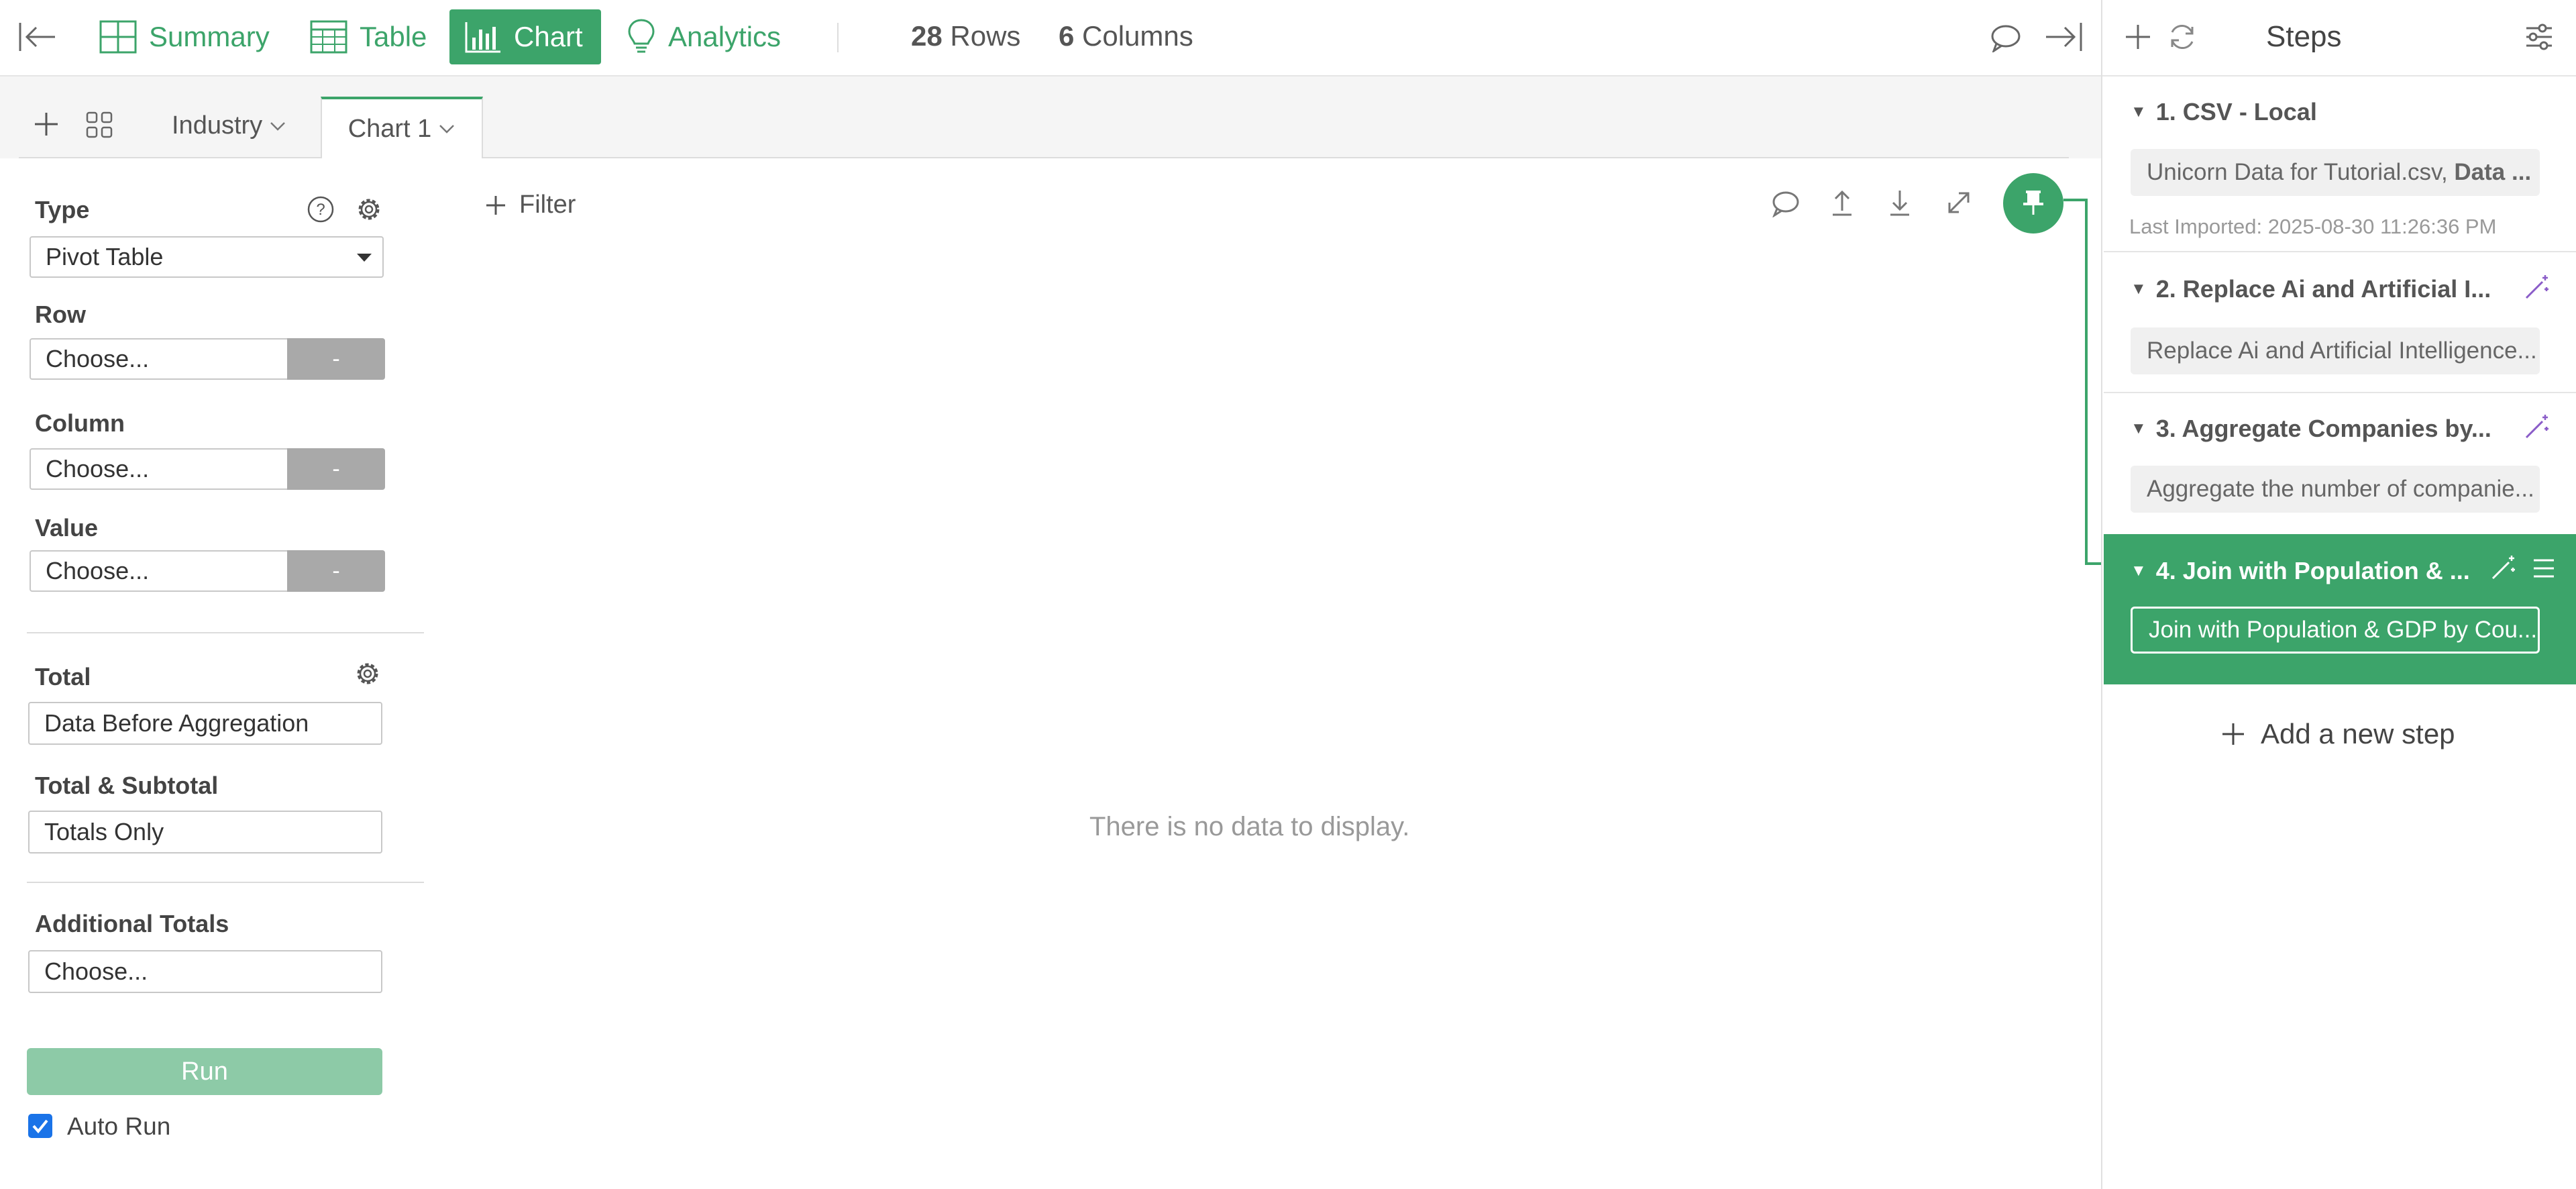 The width and height of the screenshot is (2576, 1189). What do you see at coordinates (60, 314) in the screenshot?
I see `row-label: Row` at bounding box center [60, 314].